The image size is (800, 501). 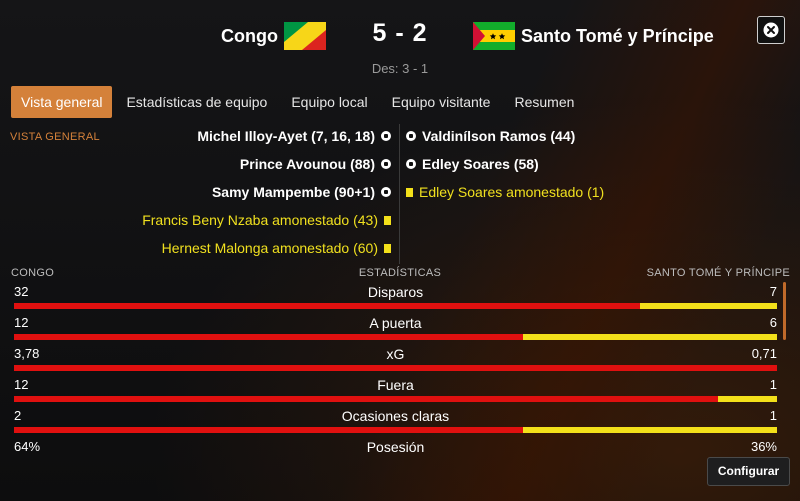 I want to click on away-event: Edley Soares amonestado (1), so click(x=505, y=192).